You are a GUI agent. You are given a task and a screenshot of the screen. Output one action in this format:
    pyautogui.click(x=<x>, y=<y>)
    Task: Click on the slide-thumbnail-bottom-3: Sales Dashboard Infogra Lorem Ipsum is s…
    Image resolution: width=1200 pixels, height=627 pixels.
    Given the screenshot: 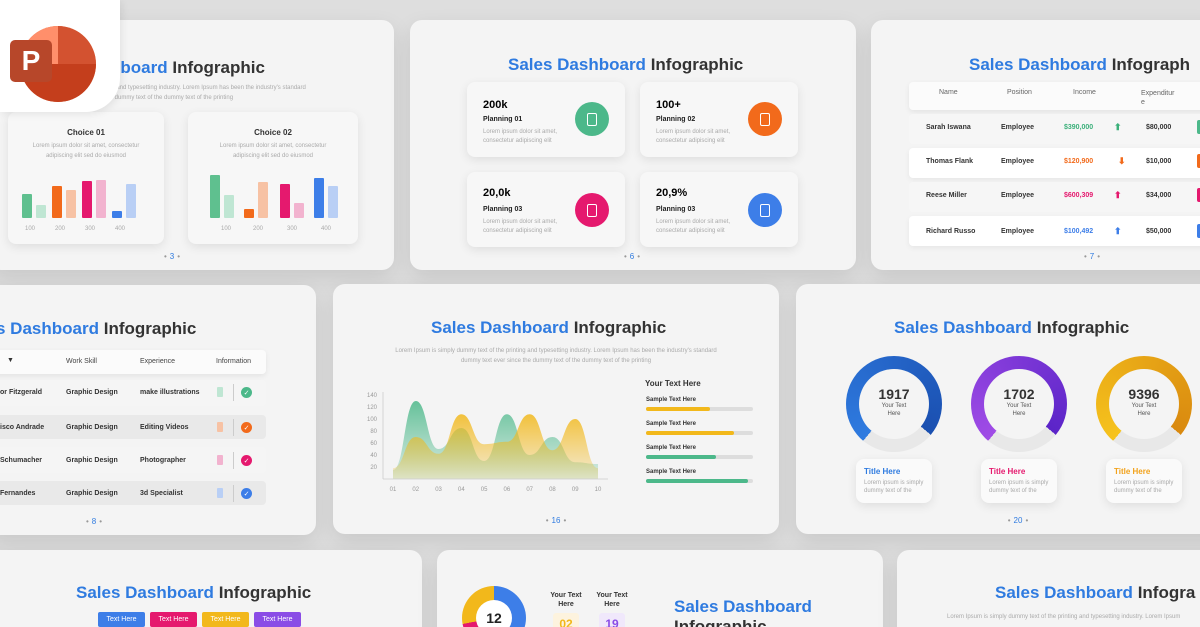 What is the action you would take?
    pyautogui.click(x=1048, y=588)
    